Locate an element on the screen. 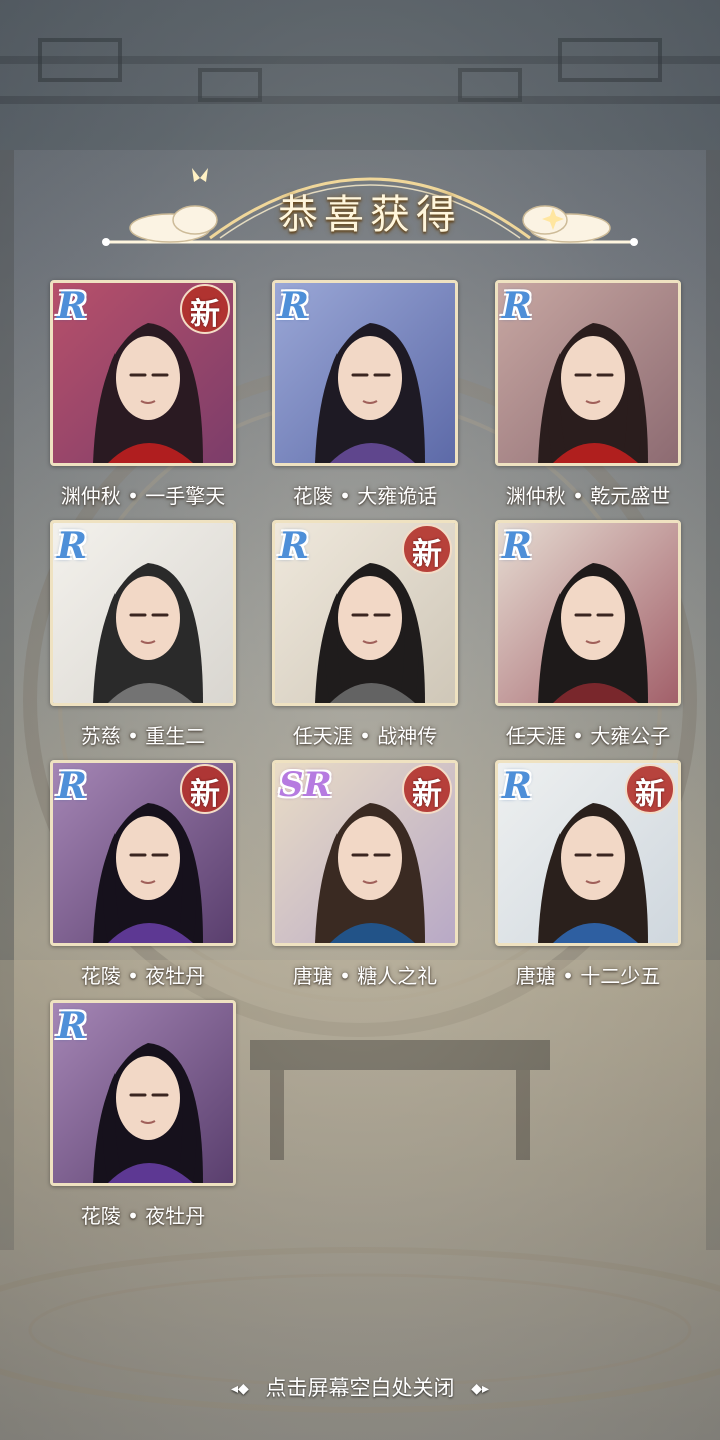 The width and height of the screenshot is (720, 1440). character-name: 苏慈 • 重生二 is located at coordinates (143, 736).